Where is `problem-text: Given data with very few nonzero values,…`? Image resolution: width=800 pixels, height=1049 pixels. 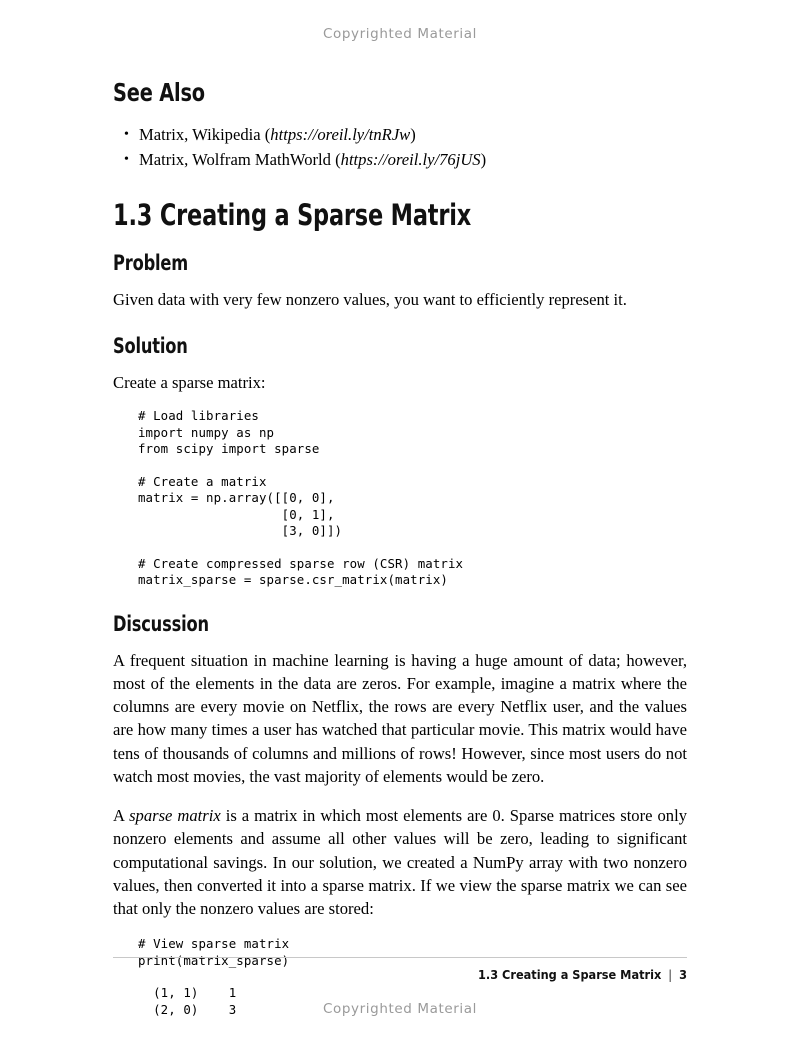
problem-text: Given data with very few nonzero values,… is located at coordinates (370, 299).